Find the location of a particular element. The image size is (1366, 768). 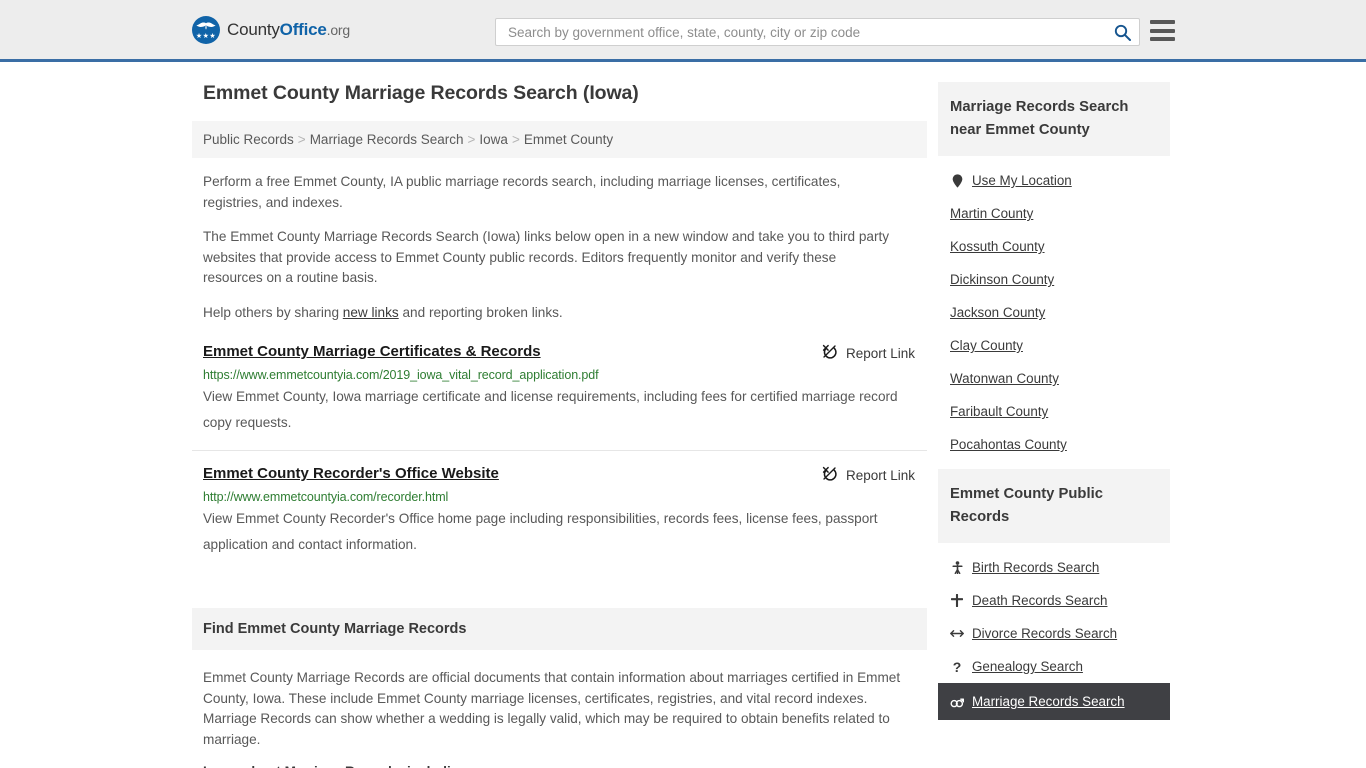

map-pin-icon is located at coordinates (957, 180).